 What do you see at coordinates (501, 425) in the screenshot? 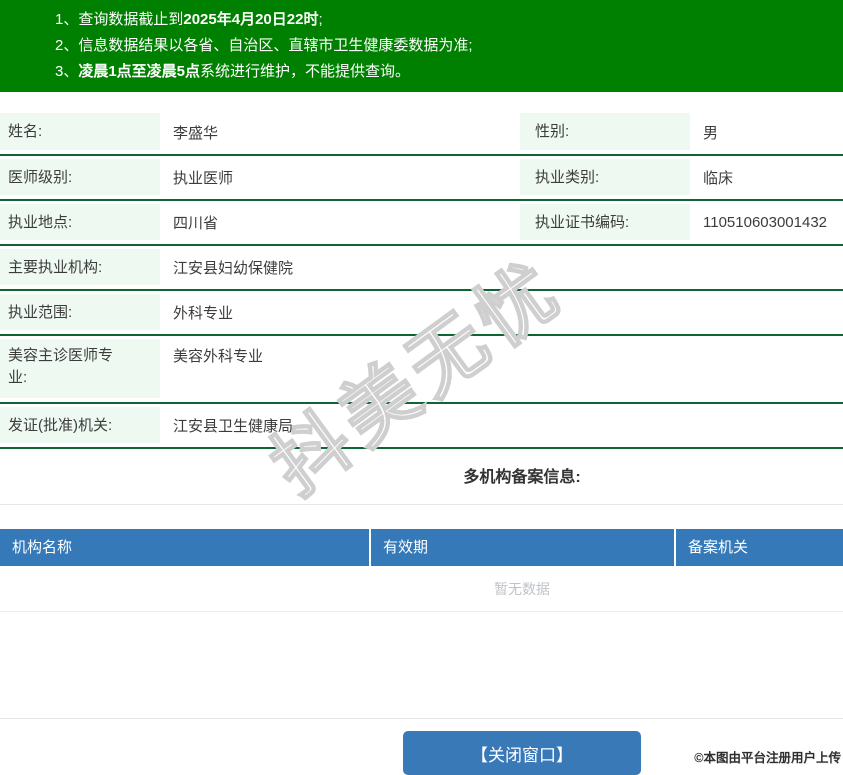
I see `issuing-authority-value-cell: 江安县卫生健康局` at bounding box center [501, 425].